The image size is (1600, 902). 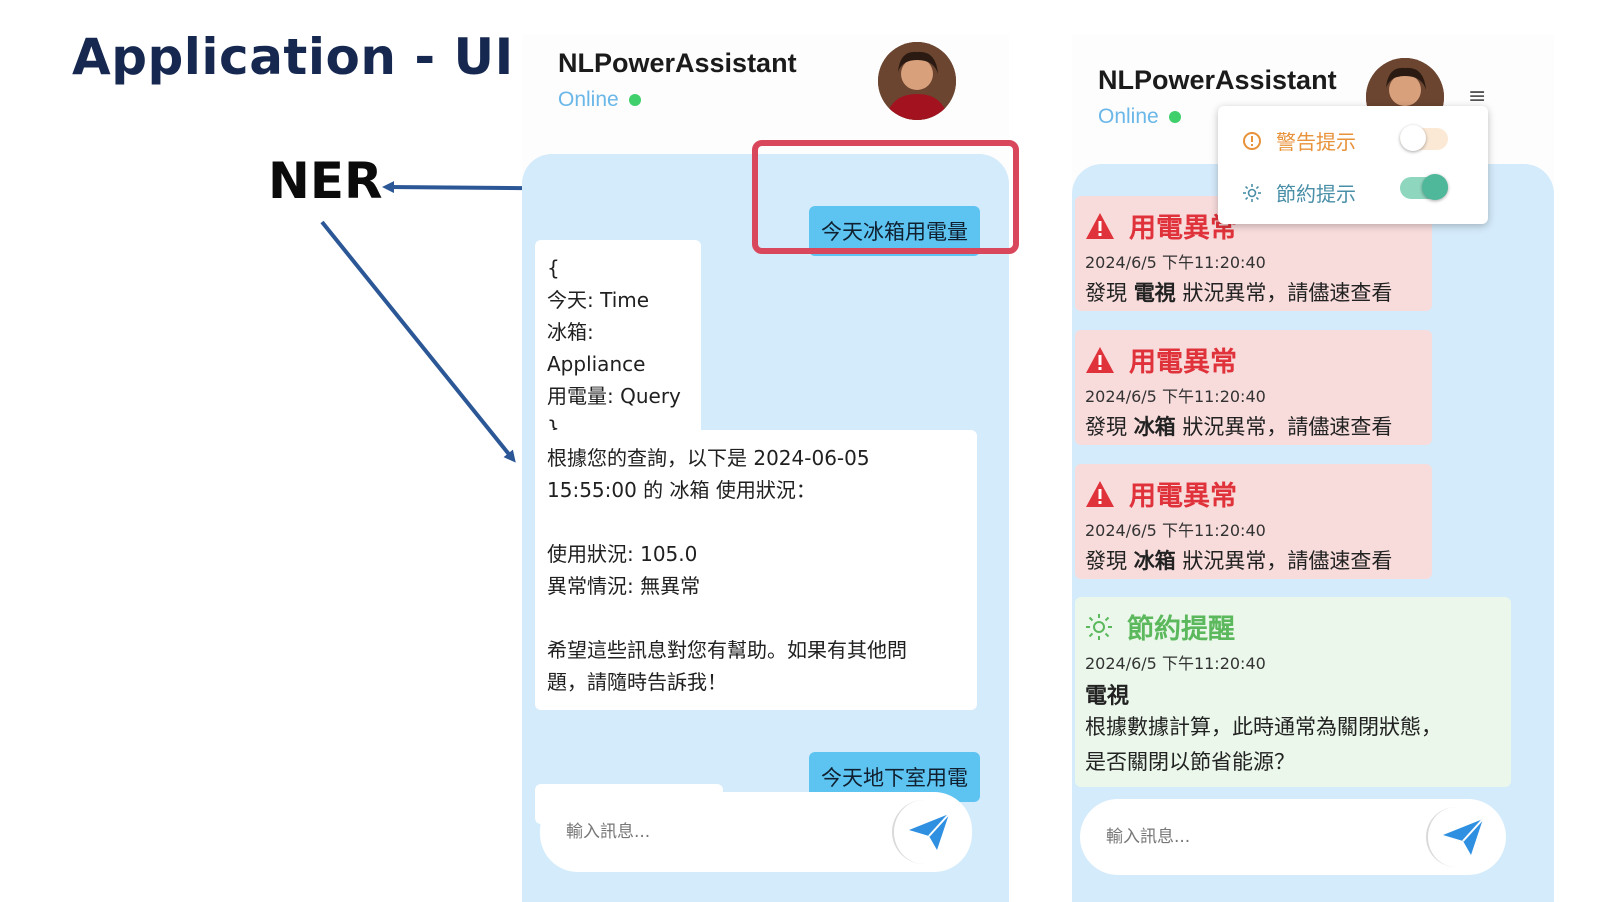 I want to click on alert-circle-icon, so click(x=1252, y=140).